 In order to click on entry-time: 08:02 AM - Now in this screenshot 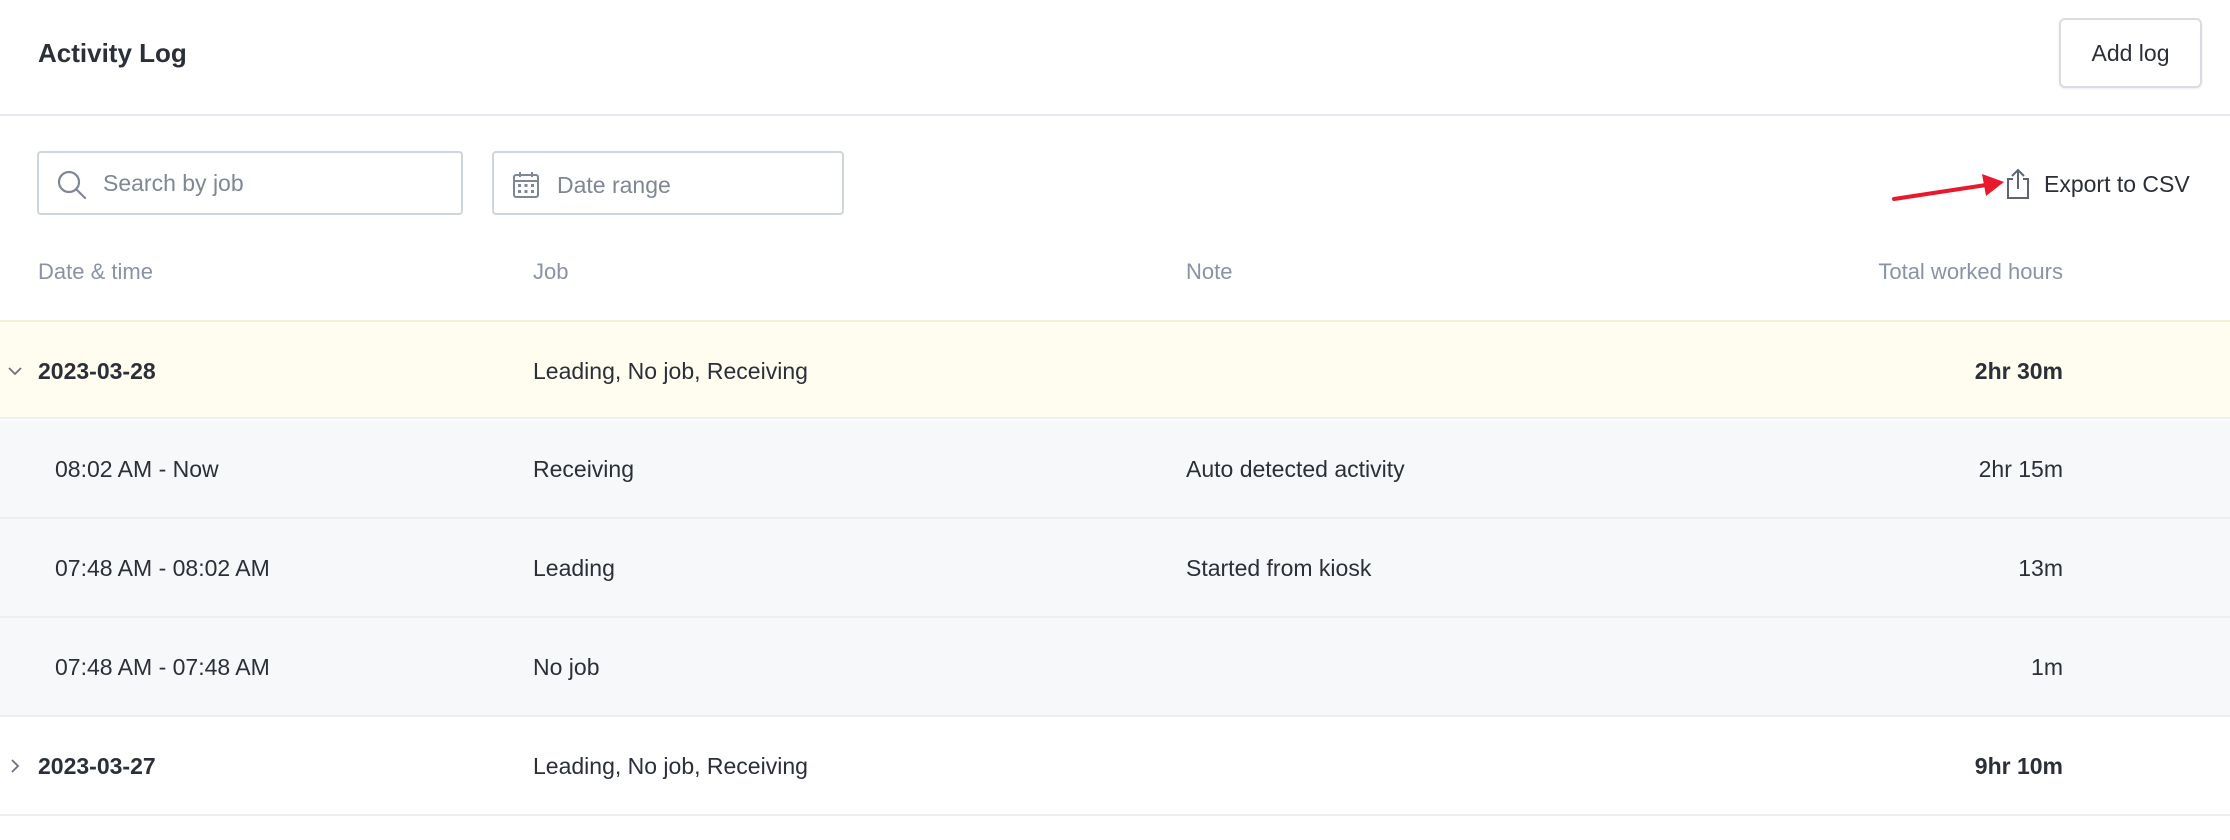, I will do `click(137, 469)`.